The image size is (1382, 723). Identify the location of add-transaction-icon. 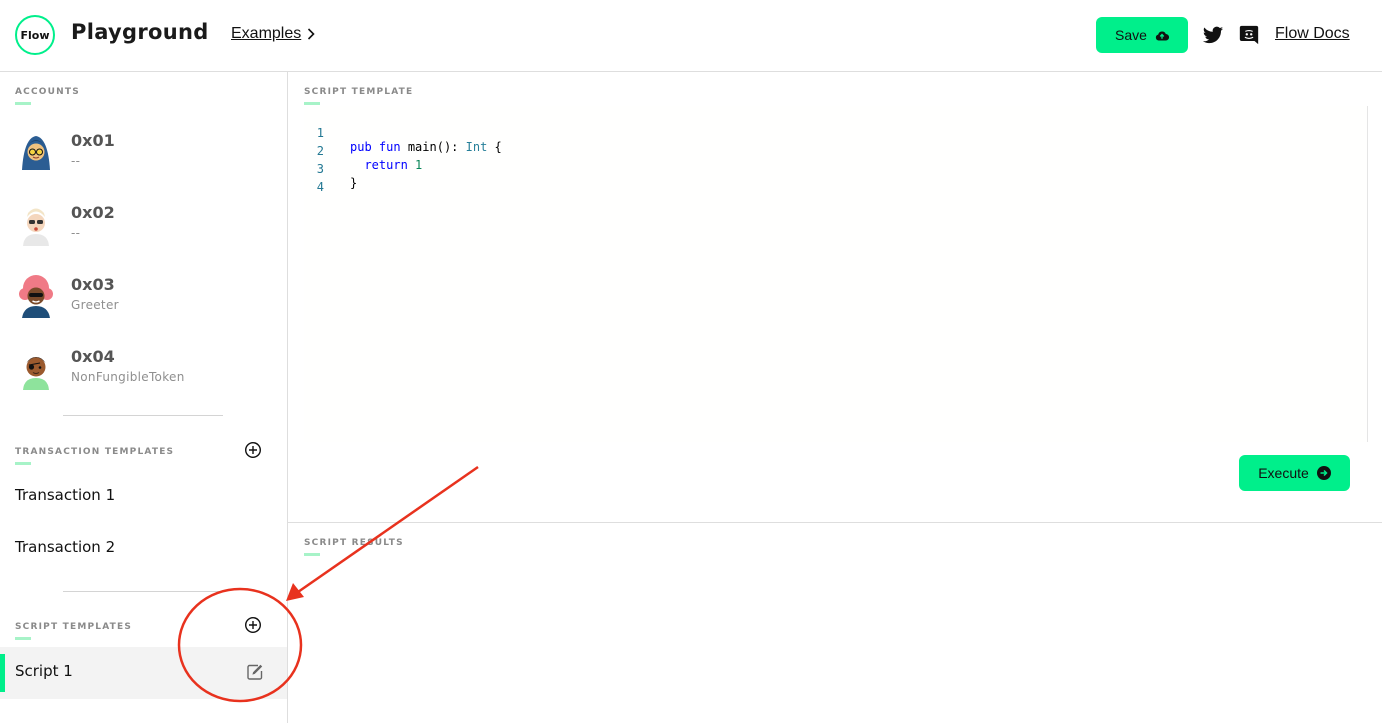
(253, 450).